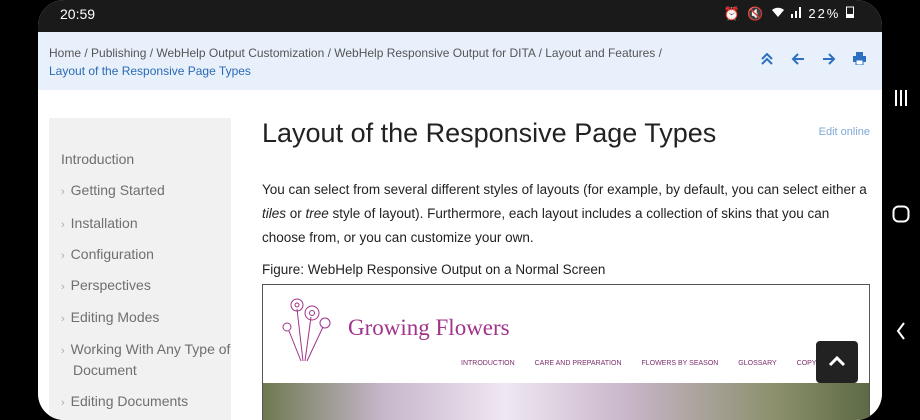  Describe the element at coordinates (850, 13) in the screenshot. I see `battery-icon` at that location.